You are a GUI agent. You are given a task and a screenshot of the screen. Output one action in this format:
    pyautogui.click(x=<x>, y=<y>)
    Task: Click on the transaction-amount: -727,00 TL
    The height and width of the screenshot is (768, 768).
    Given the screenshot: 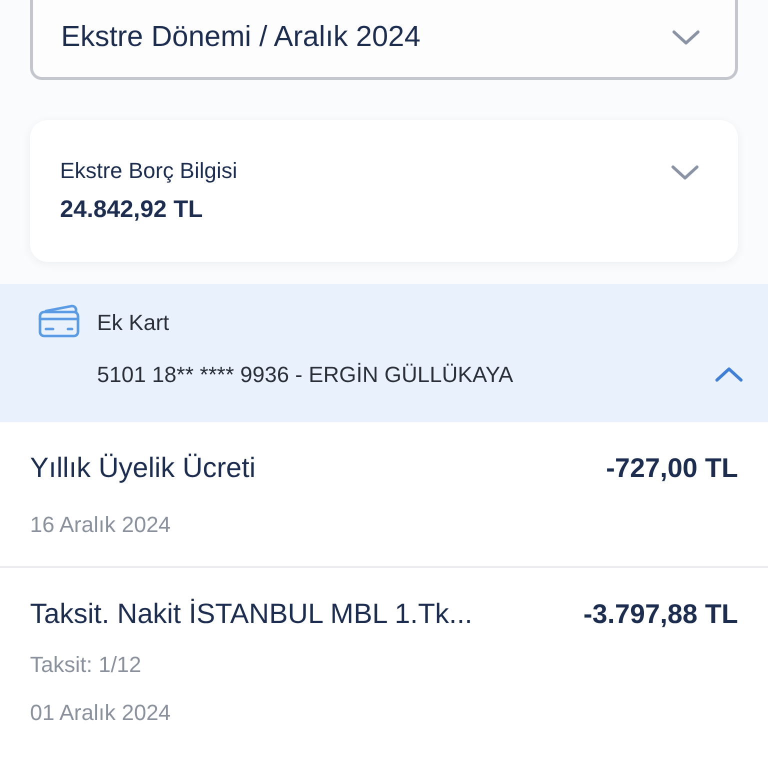 What is the action you would take?
    pyautogui.click(x=672, y=468)
    